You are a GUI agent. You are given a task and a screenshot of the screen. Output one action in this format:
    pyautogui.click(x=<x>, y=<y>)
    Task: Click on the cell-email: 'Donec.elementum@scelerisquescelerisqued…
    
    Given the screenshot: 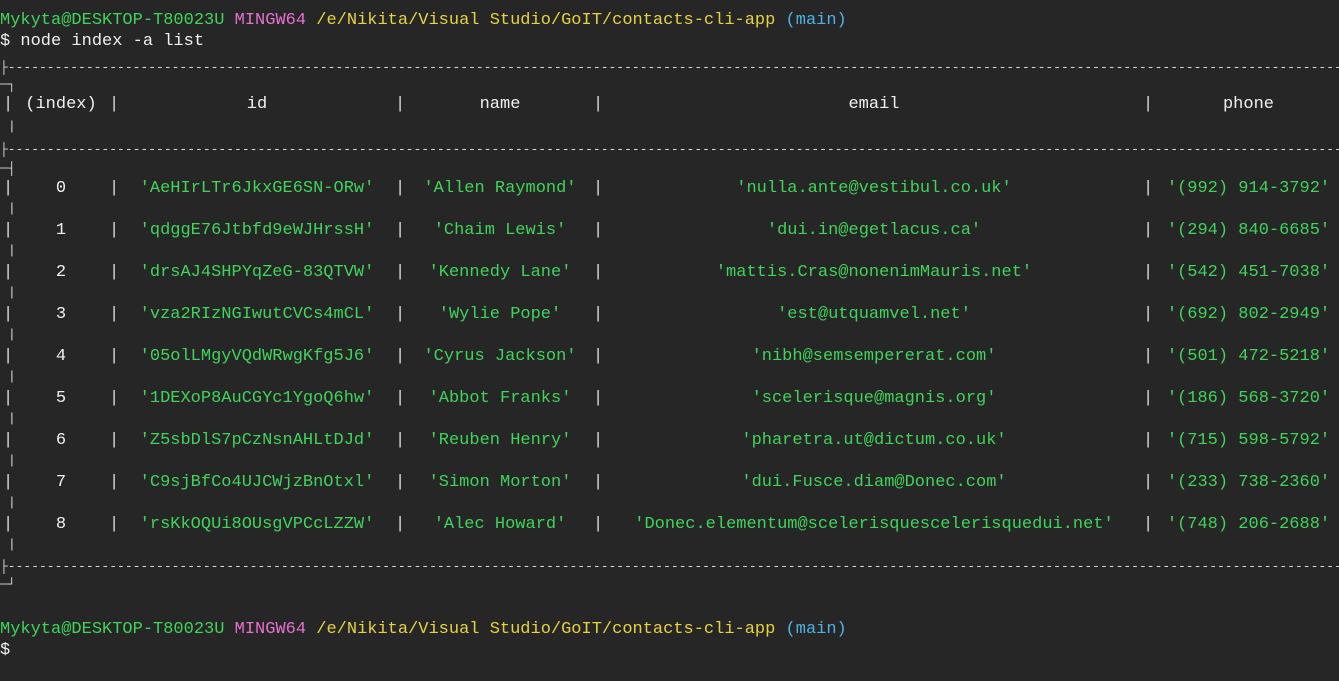 What is the action you would take?
    pyautogui.click(x=874, y=524)
    